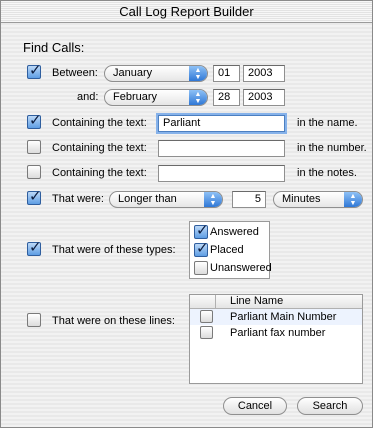  I want to click on between-label: Between:, so click(75, 73).